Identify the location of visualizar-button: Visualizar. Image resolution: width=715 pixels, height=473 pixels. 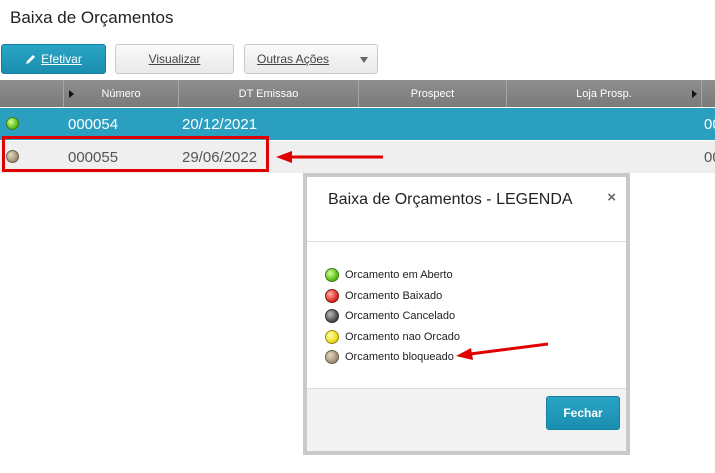
(174, 59).